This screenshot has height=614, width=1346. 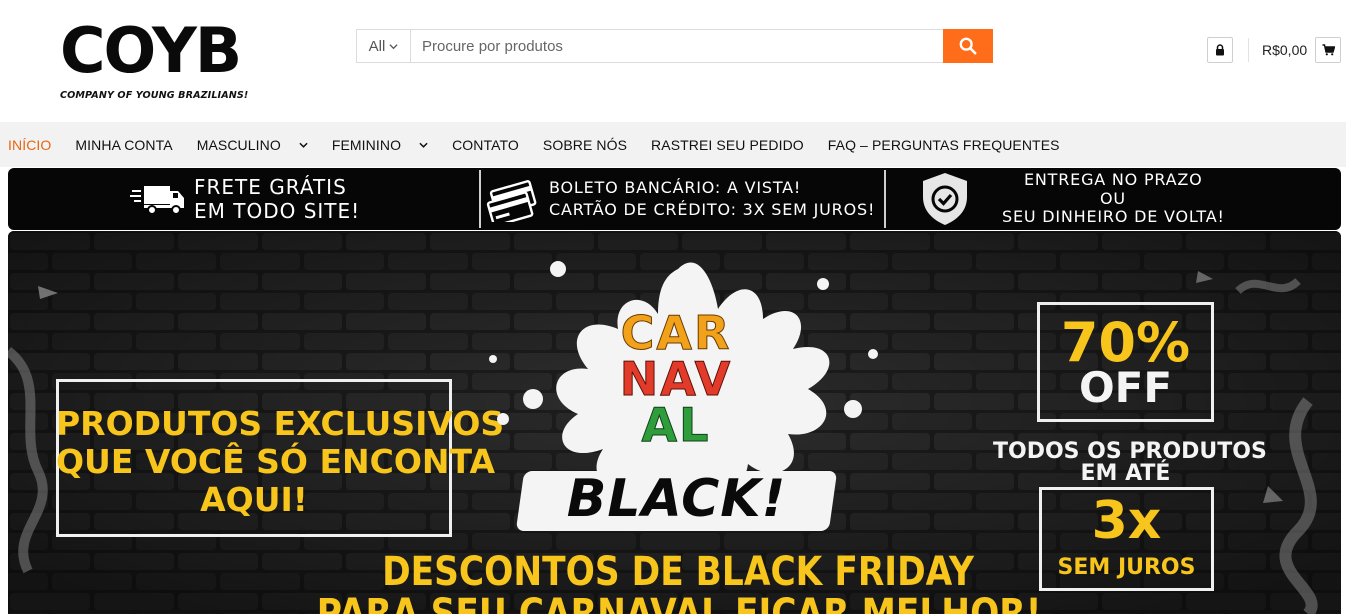 I want to click on guarantee-line1: ENTREGA NO PRAZO, so click(x=1113, y=179).